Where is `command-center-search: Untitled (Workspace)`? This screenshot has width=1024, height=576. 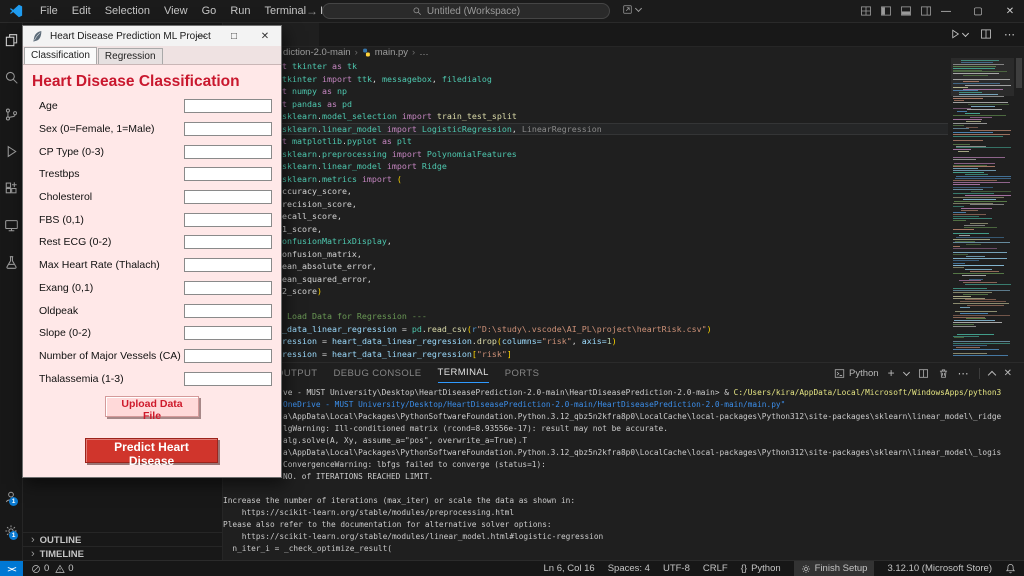 command-center-search: Untitled (Workspace) is located at coordinates (466, 11).